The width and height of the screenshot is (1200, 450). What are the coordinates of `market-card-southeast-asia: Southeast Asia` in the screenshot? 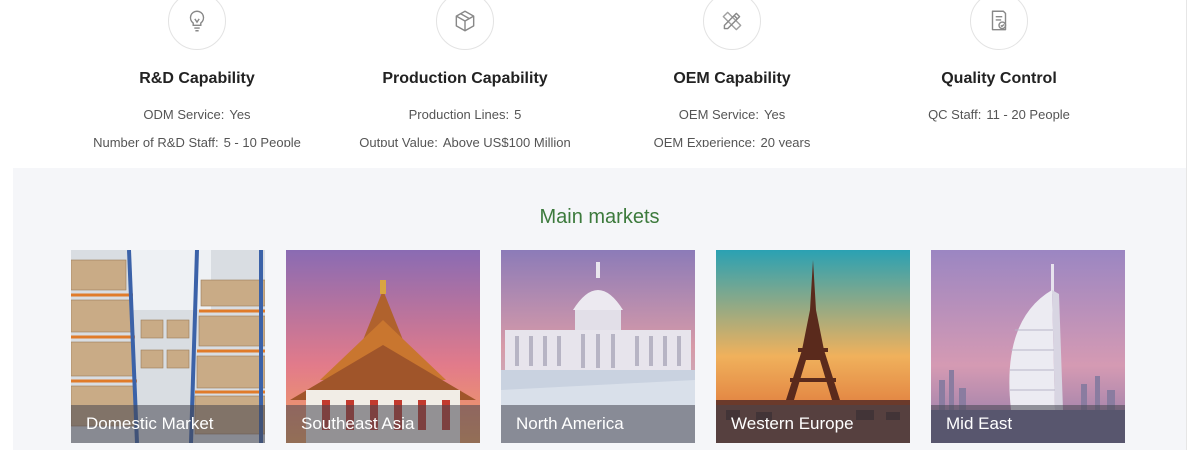 It's located at (383, 346).